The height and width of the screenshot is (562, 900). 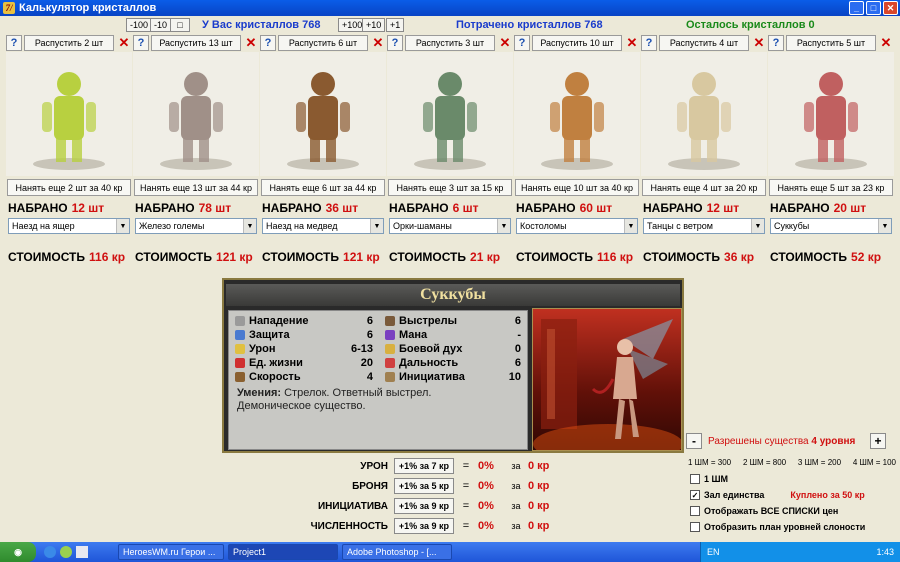 What do you see at coordinates (782, 441) in the screenshot?
I see `level-text: Разрешены существа 4 уровня` at bounding box center [782, 441].